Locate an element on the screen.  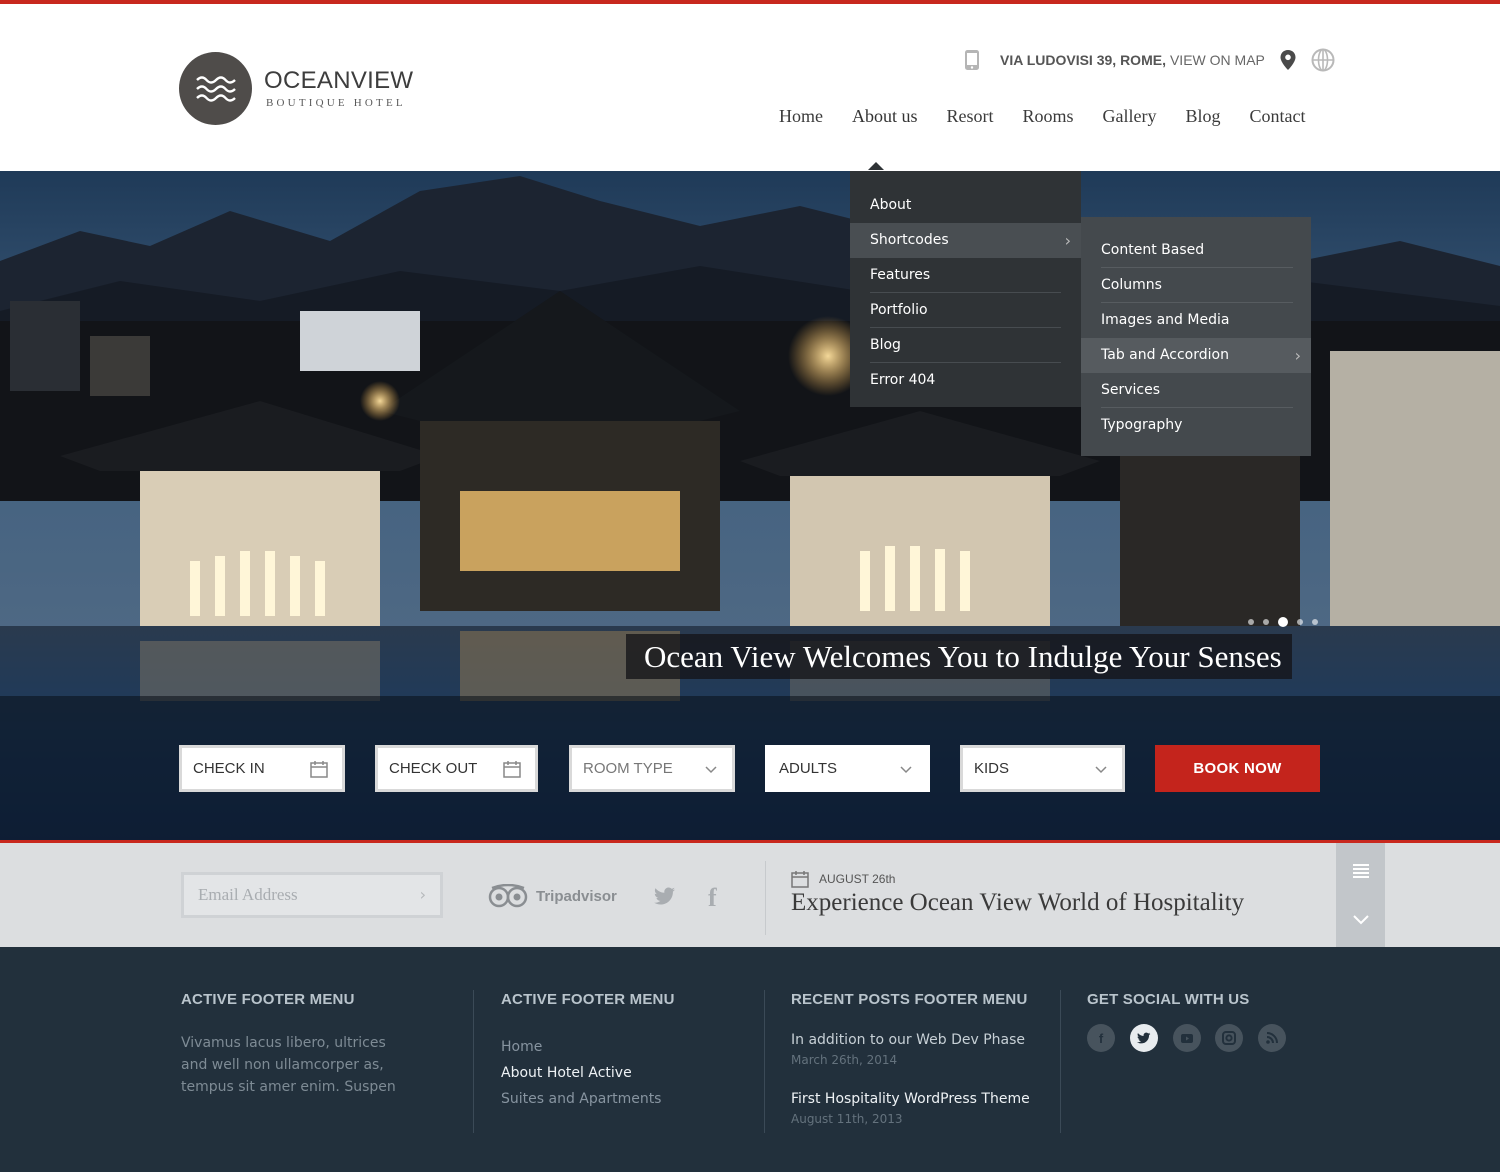
kids-label: KIDS is located at coordinates (992, 768).